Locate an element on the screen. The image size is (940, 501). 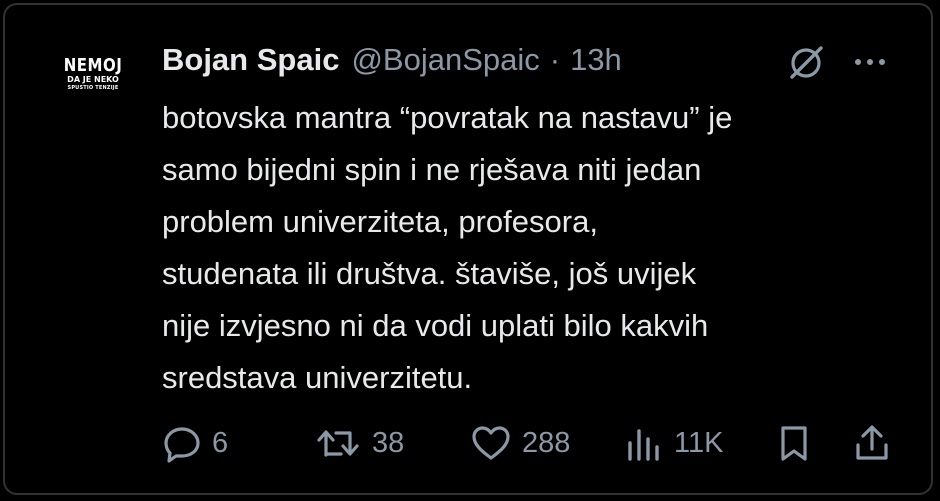
author-handle: @BojanSpaic is located at coordinates (445, 60).